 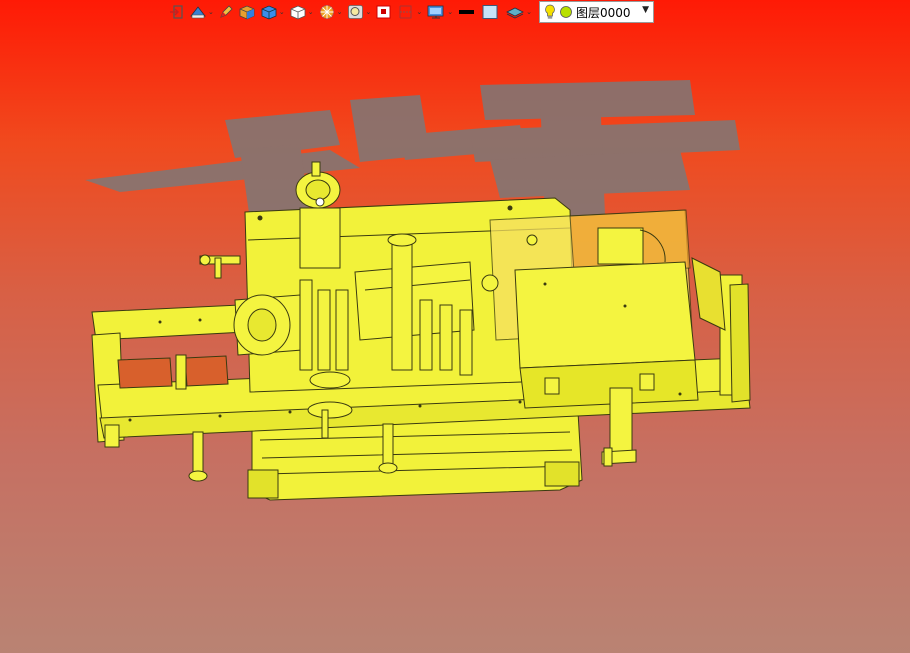 I want to click on exit-icon, so click(x=176, y=12).